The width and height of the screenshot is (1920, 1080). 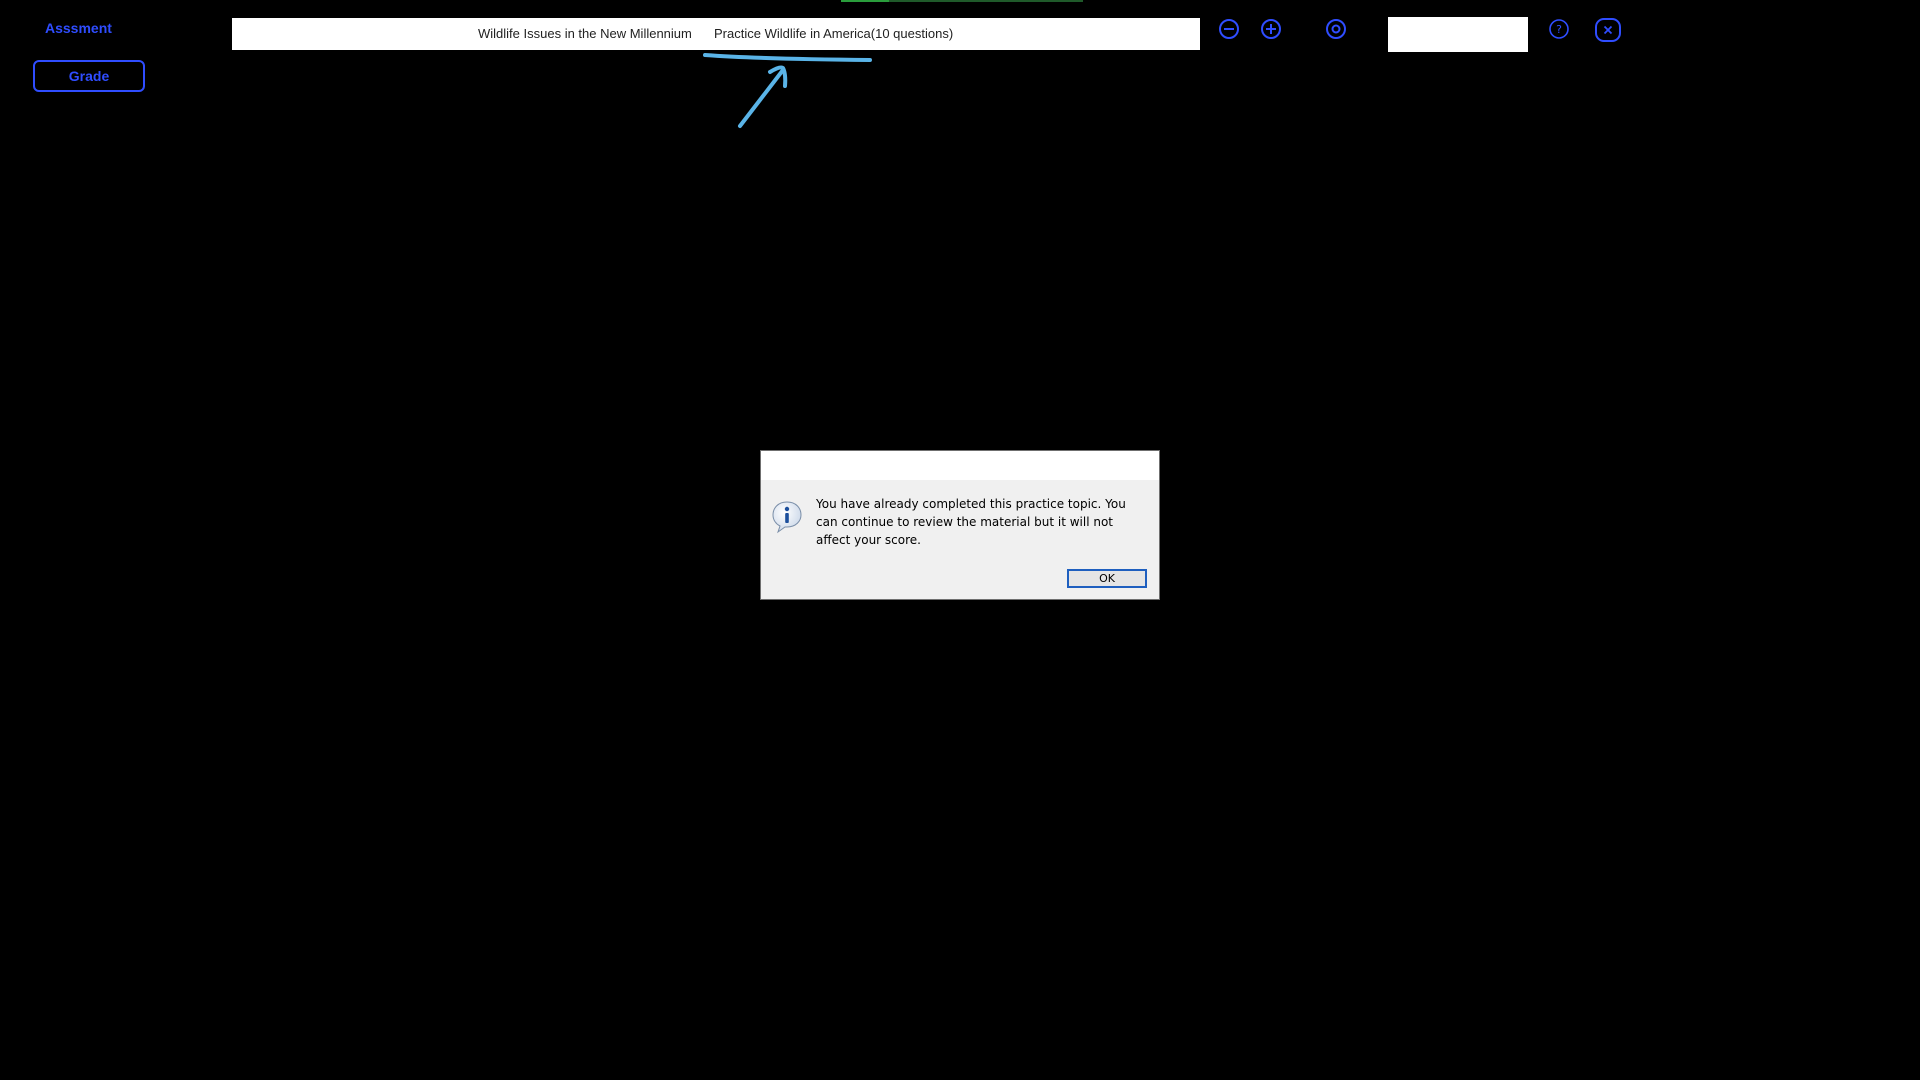 What do you see at coordinates (1336, 29) in the screenshot?
I see `settings-target-icon` at bounding box center [1336, 29].